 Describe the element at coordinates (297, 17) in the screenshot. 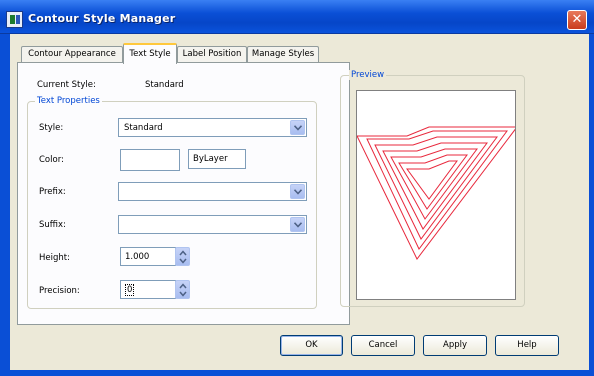

I see `title-bar: Contour Style Manager ✕` at that location.